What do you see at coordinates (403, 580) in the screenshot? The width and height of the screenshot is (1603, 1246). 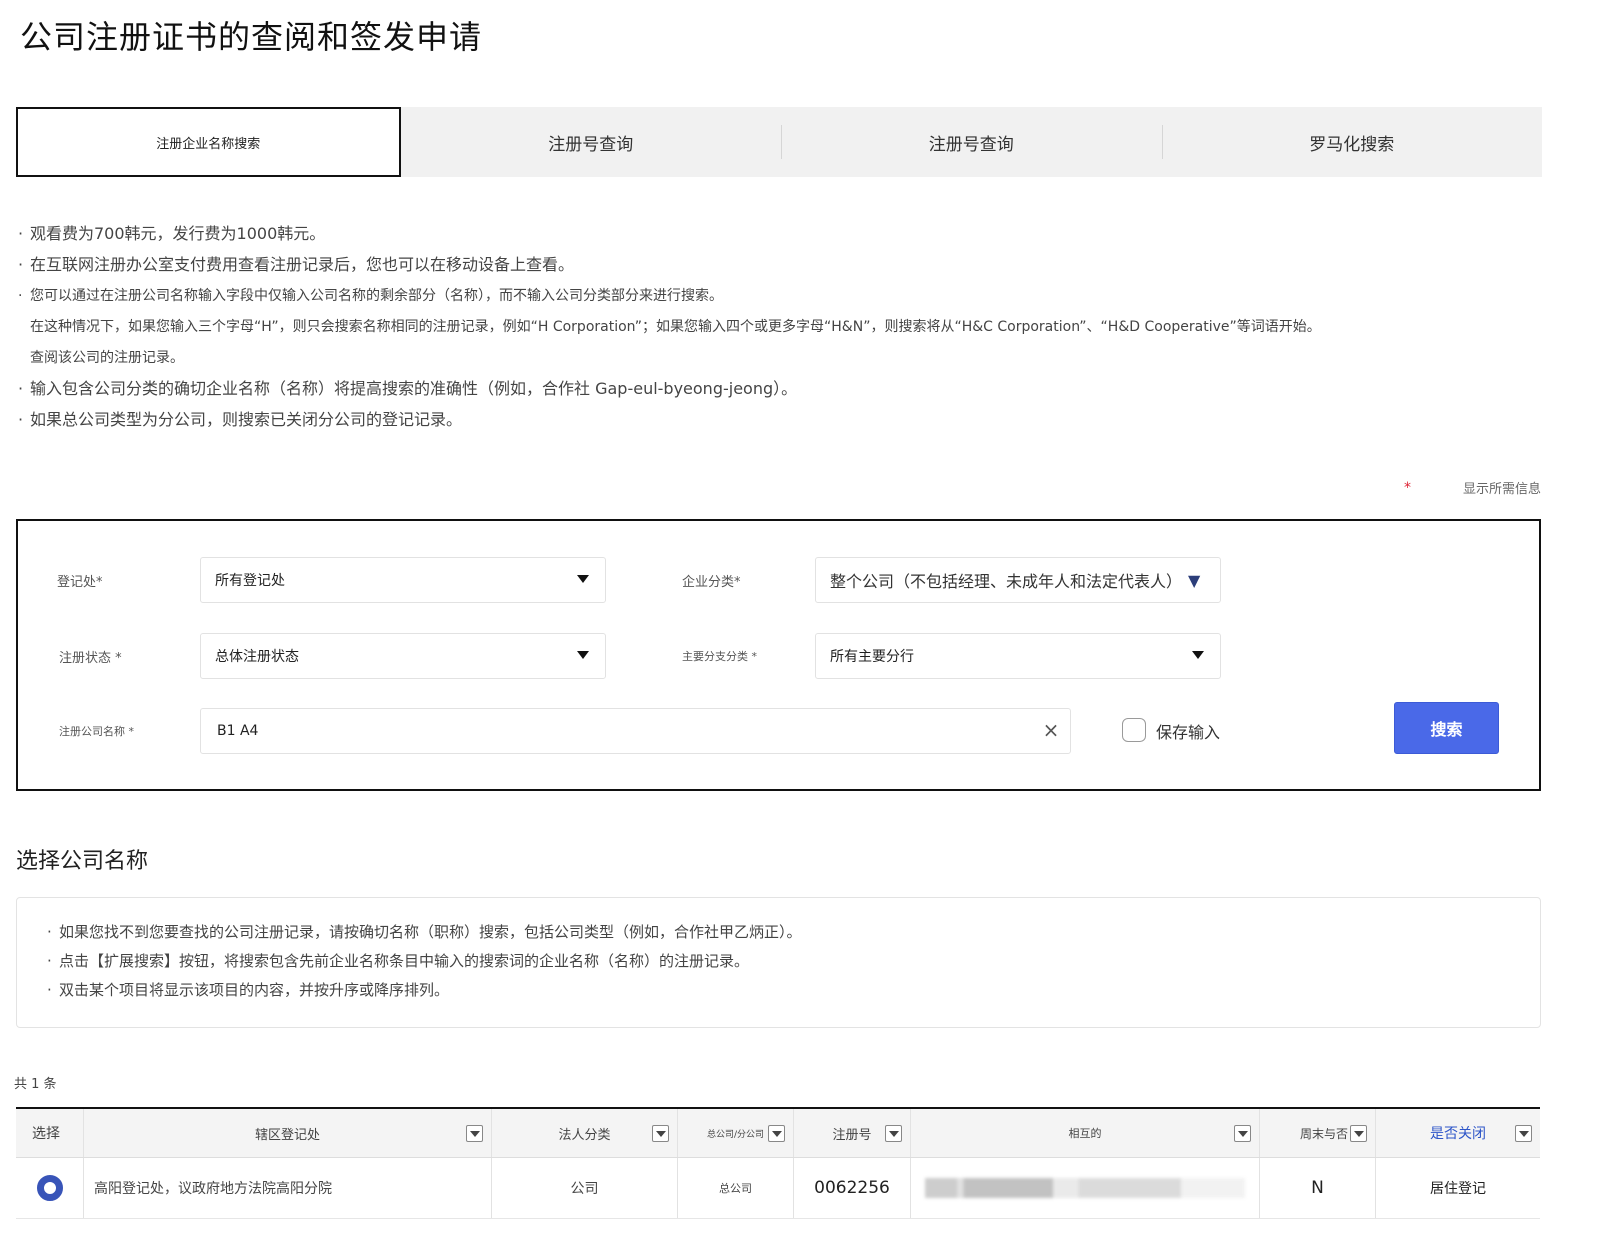 I see `registry-select: 所有登记处` at bounding box center [403, 580].